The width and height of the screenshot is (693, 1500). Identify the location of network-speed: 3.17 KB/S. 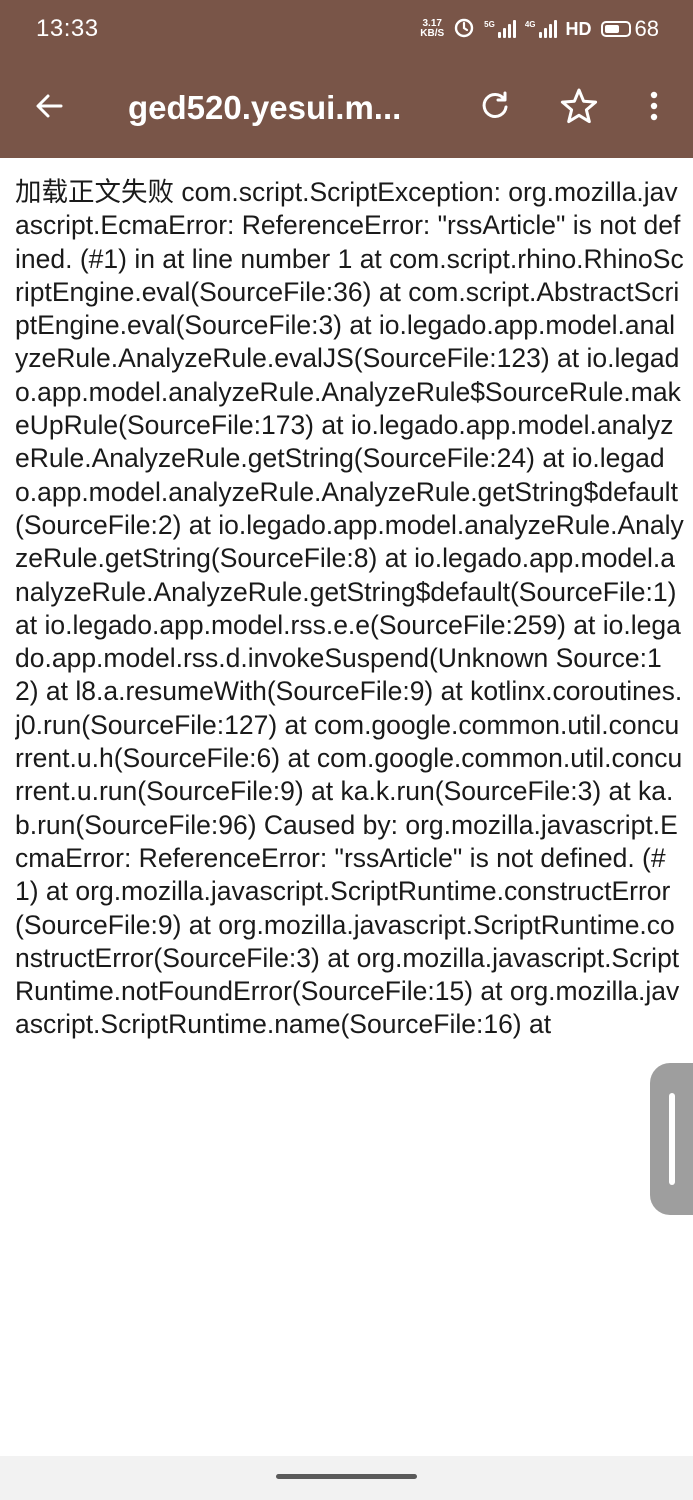
(432, 29).